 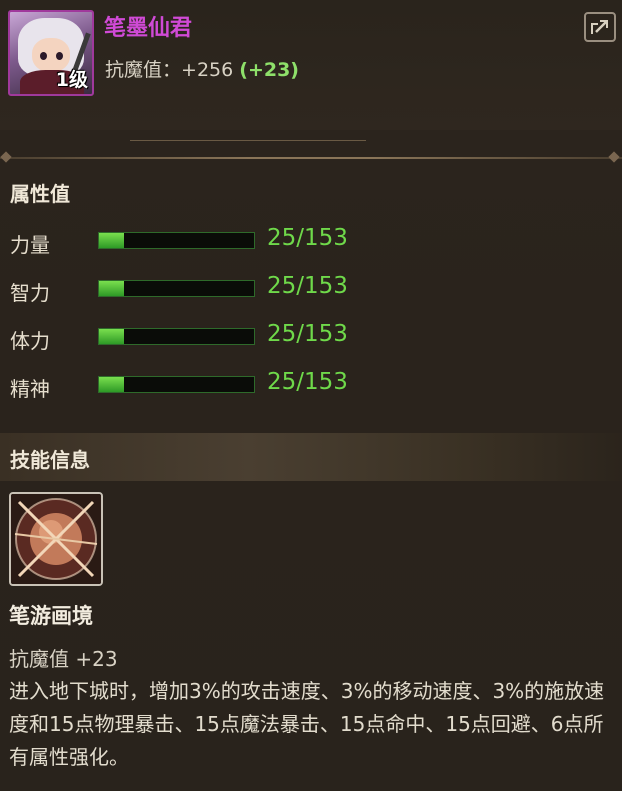 I want to click on share-icon, so click(x=600, y=27).